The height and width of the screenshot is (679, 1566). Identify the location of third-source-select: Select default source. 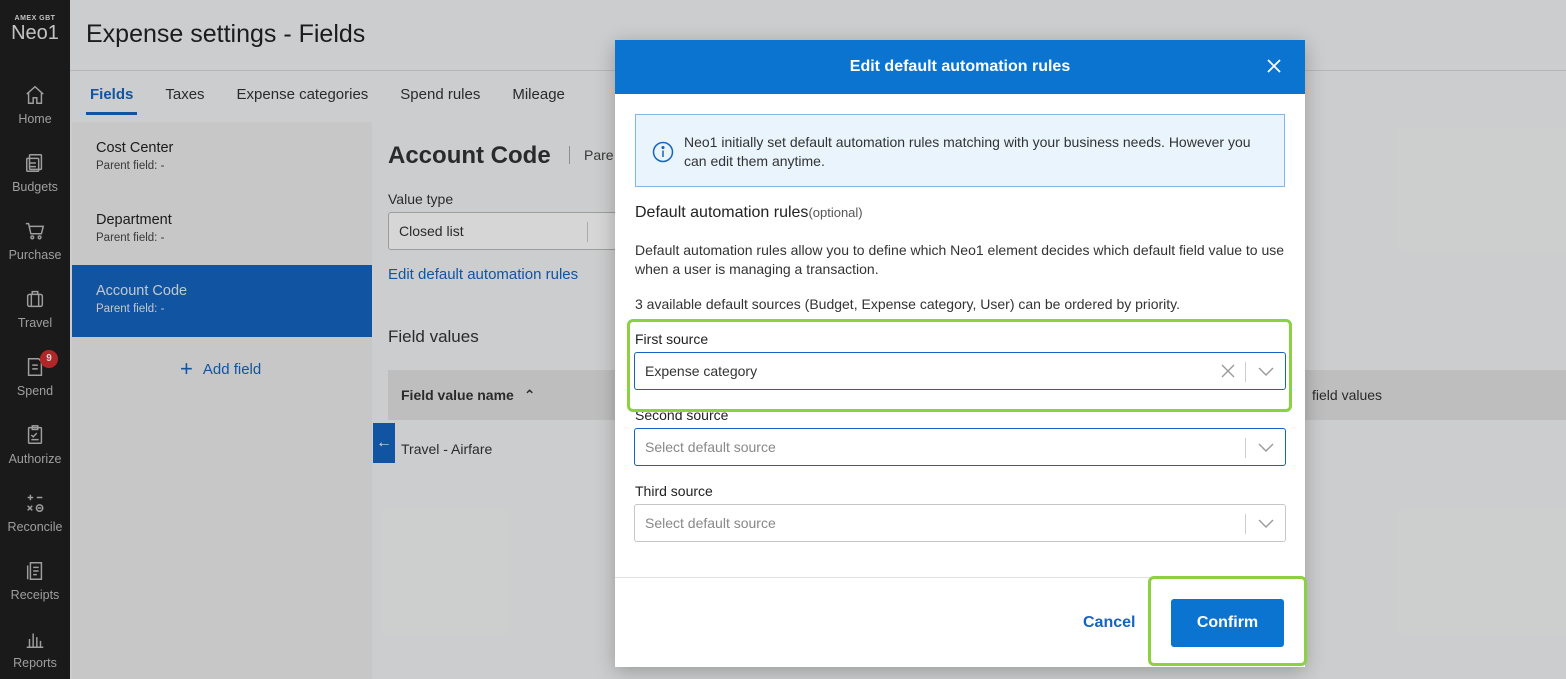
(960, 523).